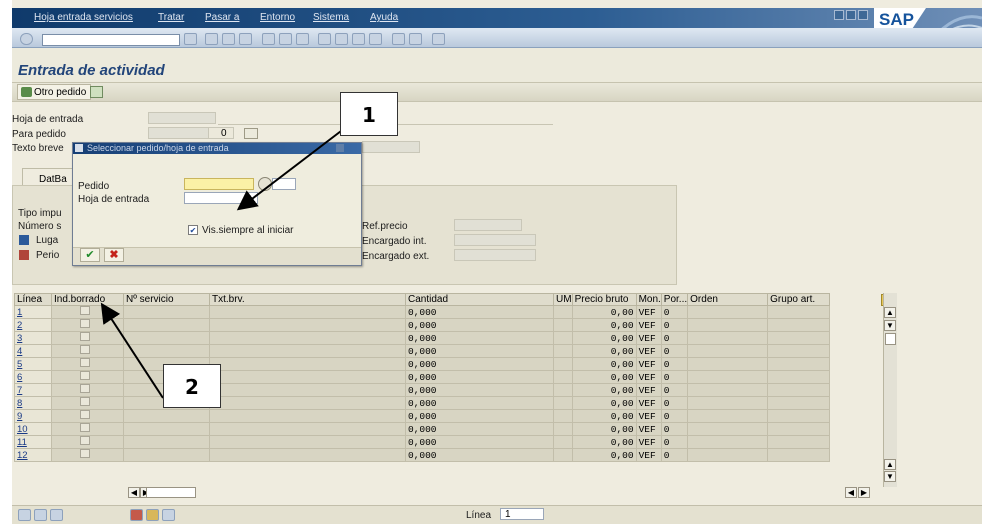 The image size is (987, 524). Describe the element at coordinates (223, 263) in the screenshot. I see `annotation-arrows` at that location.